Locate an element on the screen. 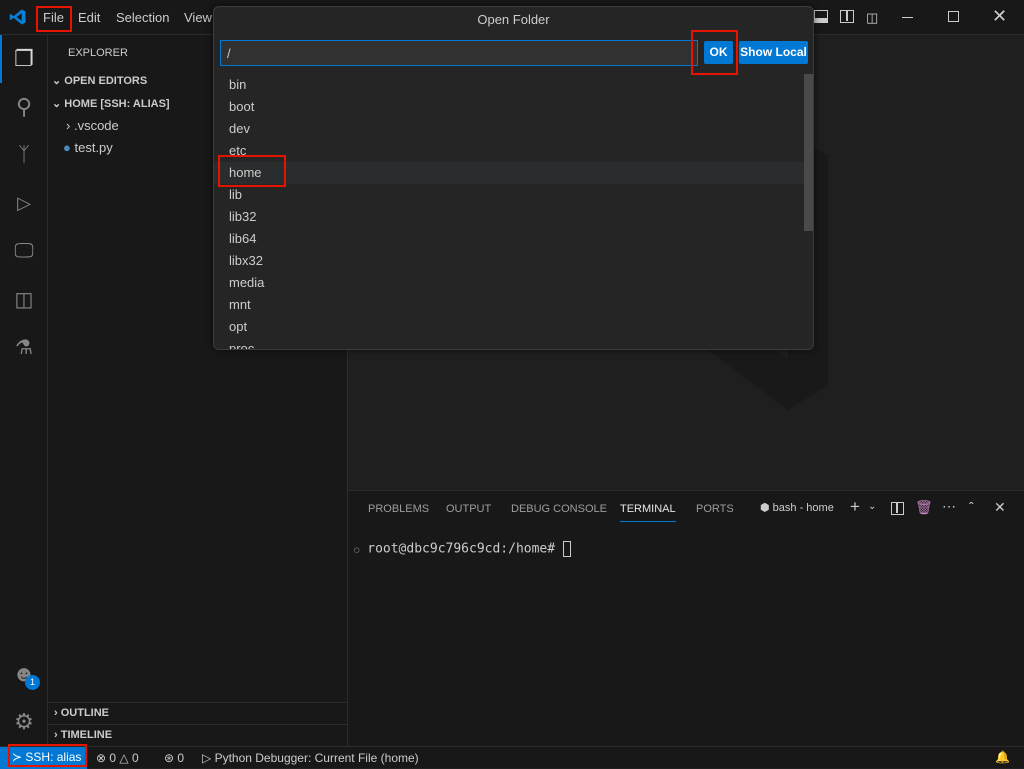 The image size is (1024, 769). folder-item-media: media is located at coordinates (509, 283).